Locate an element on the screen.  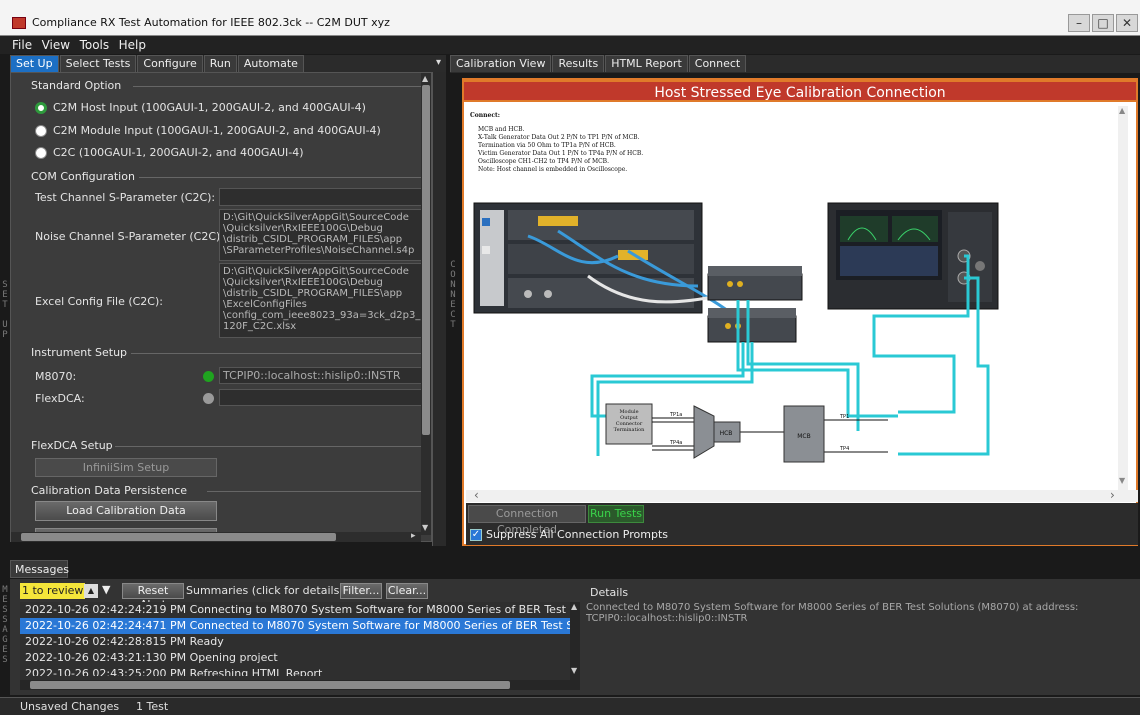
noise-path-line: \SParameterProfiles\NoiseChannel.s4p is located at coordinates (319, 250).